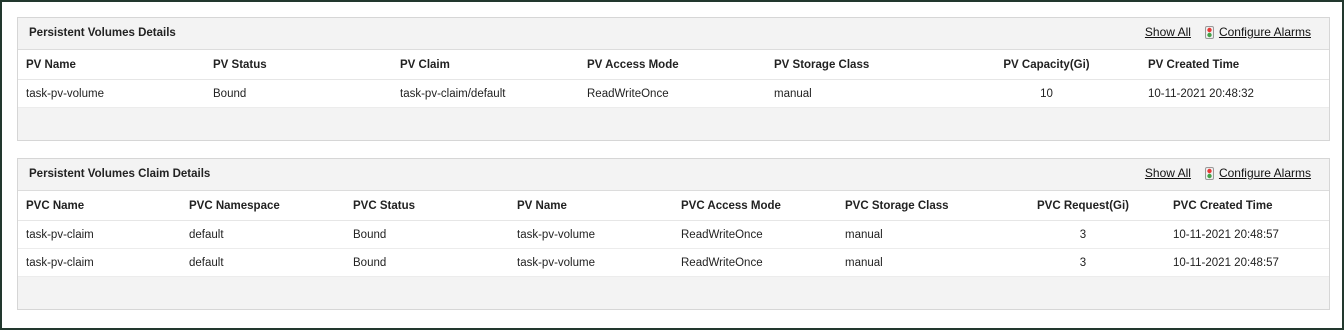 This screenshot has width=1344, height=330. I want to click on pv-panel-footer, so click(673, 124).